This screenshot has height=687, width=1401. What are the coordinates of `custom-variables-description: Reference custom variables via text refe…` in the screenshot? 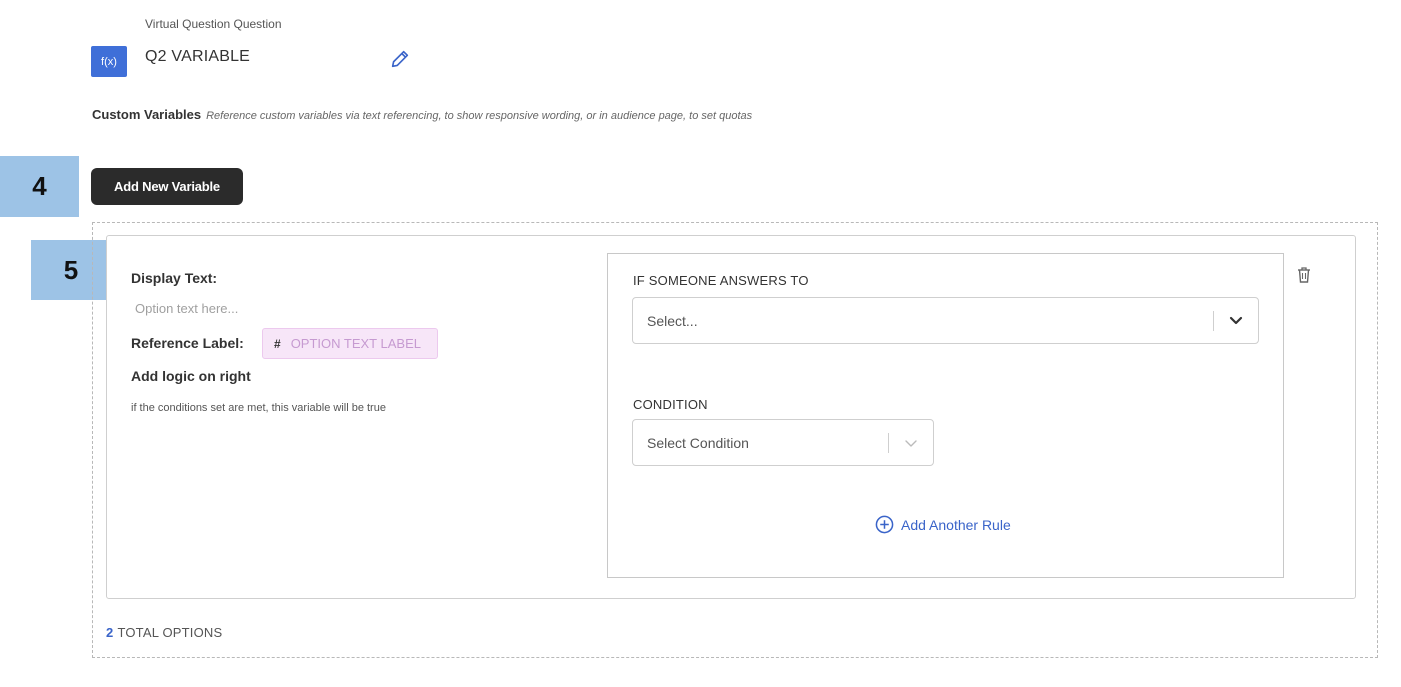 It's located at (479, 116).